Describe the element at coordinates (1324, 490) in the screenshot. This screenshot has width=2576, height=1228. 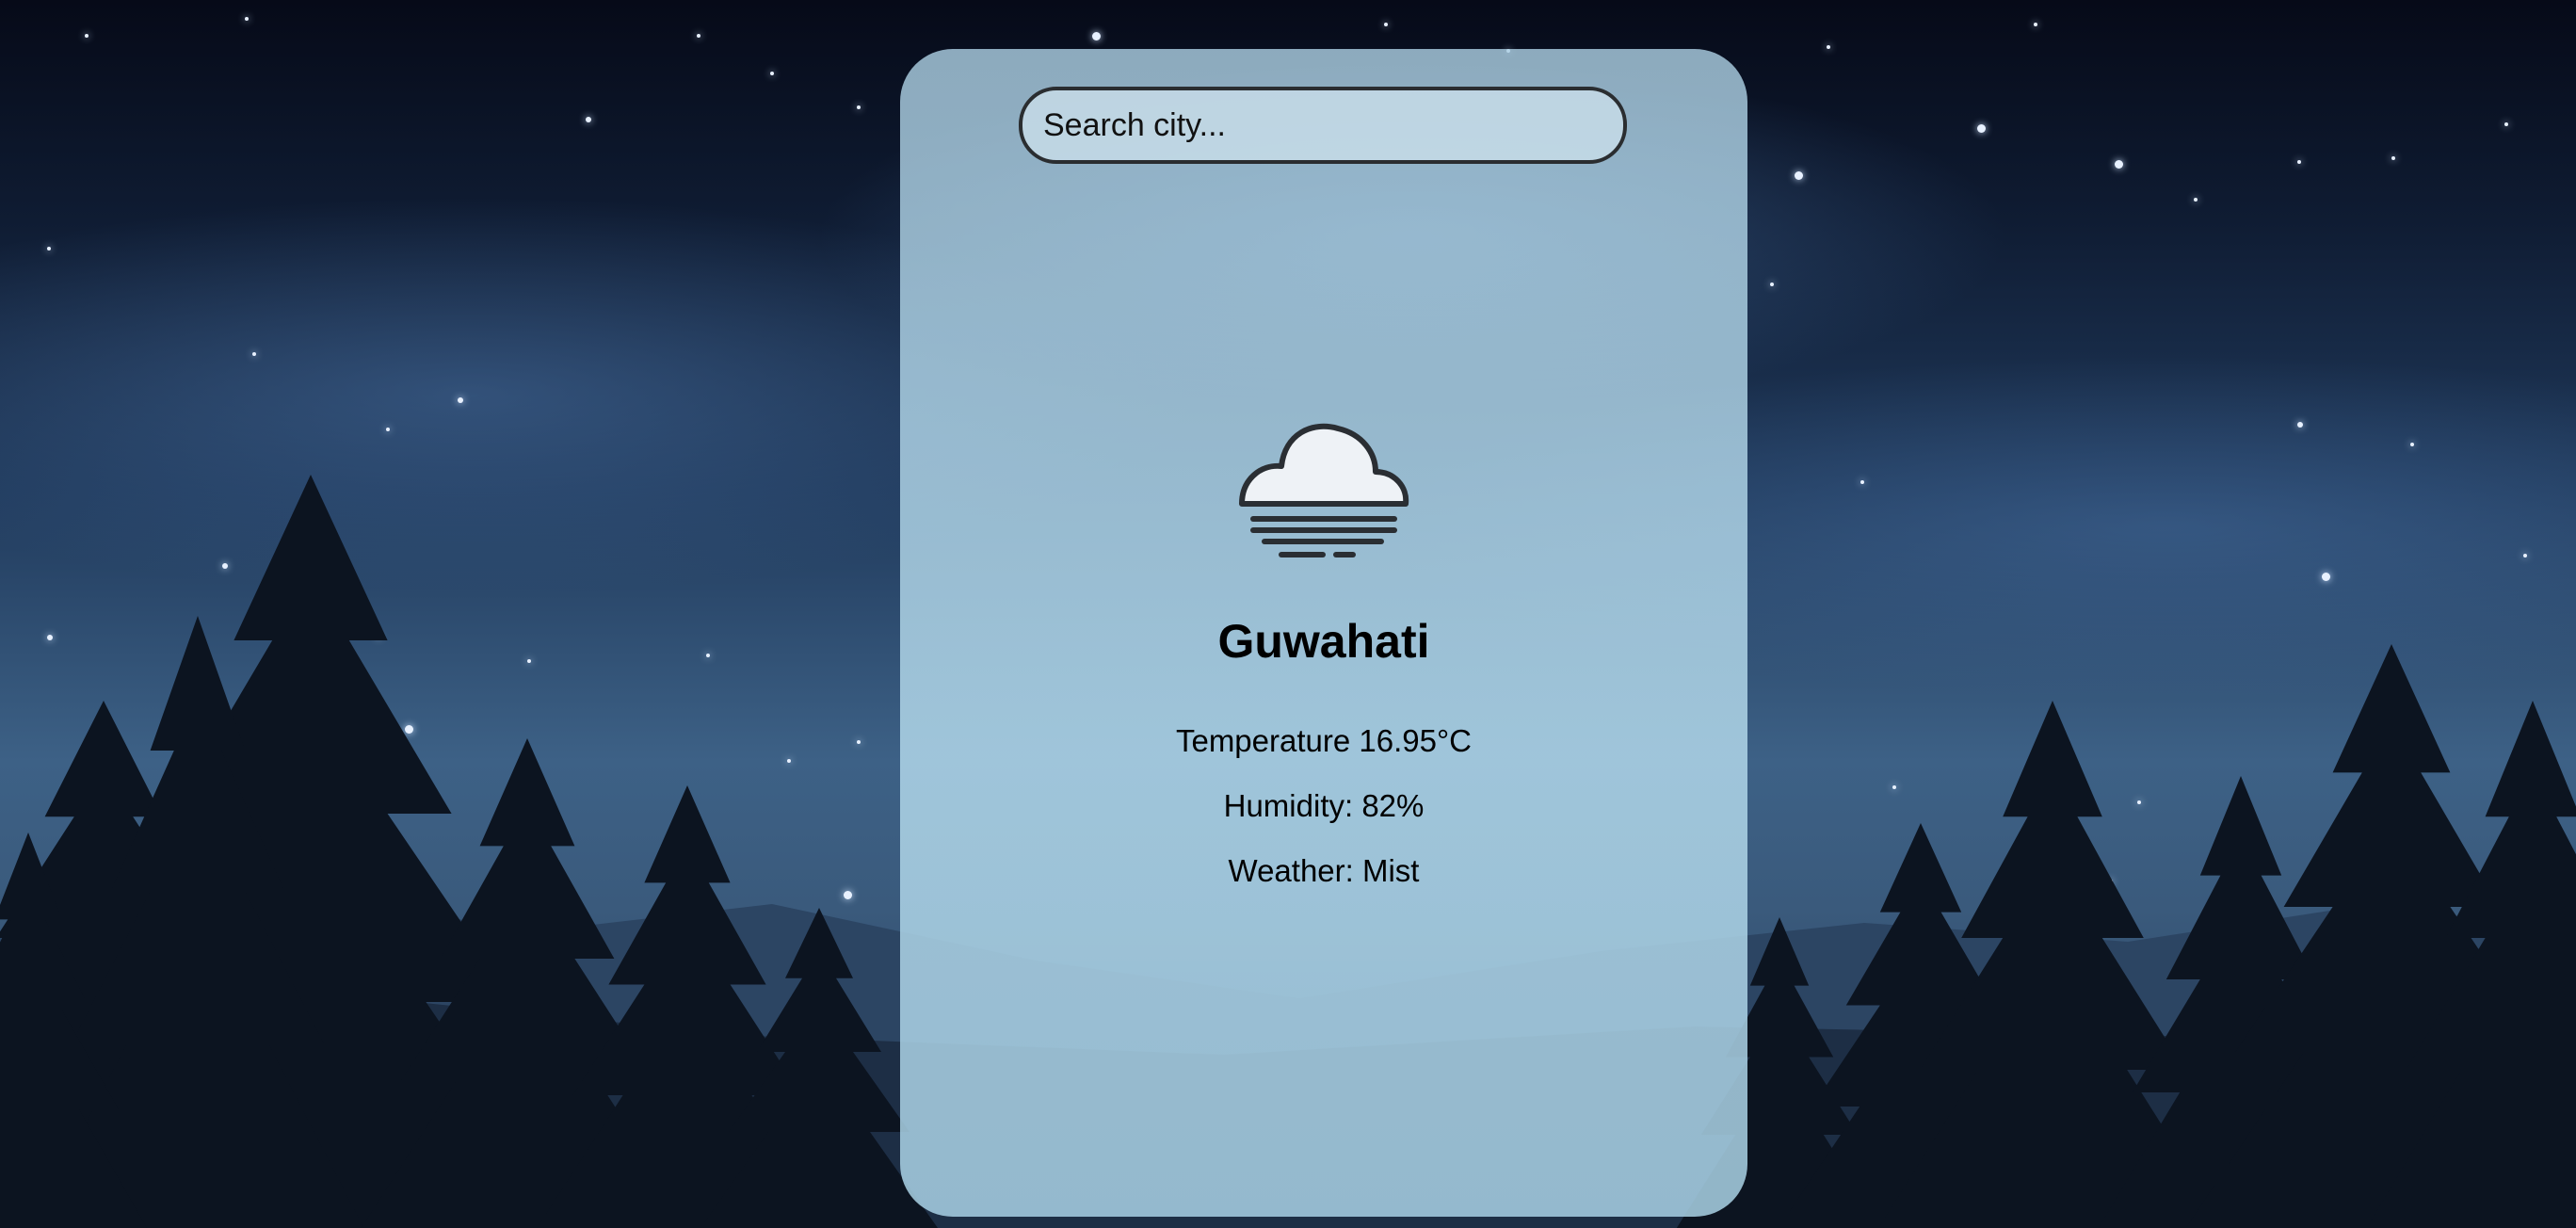
I see `mist-cloud-icon` at that location.